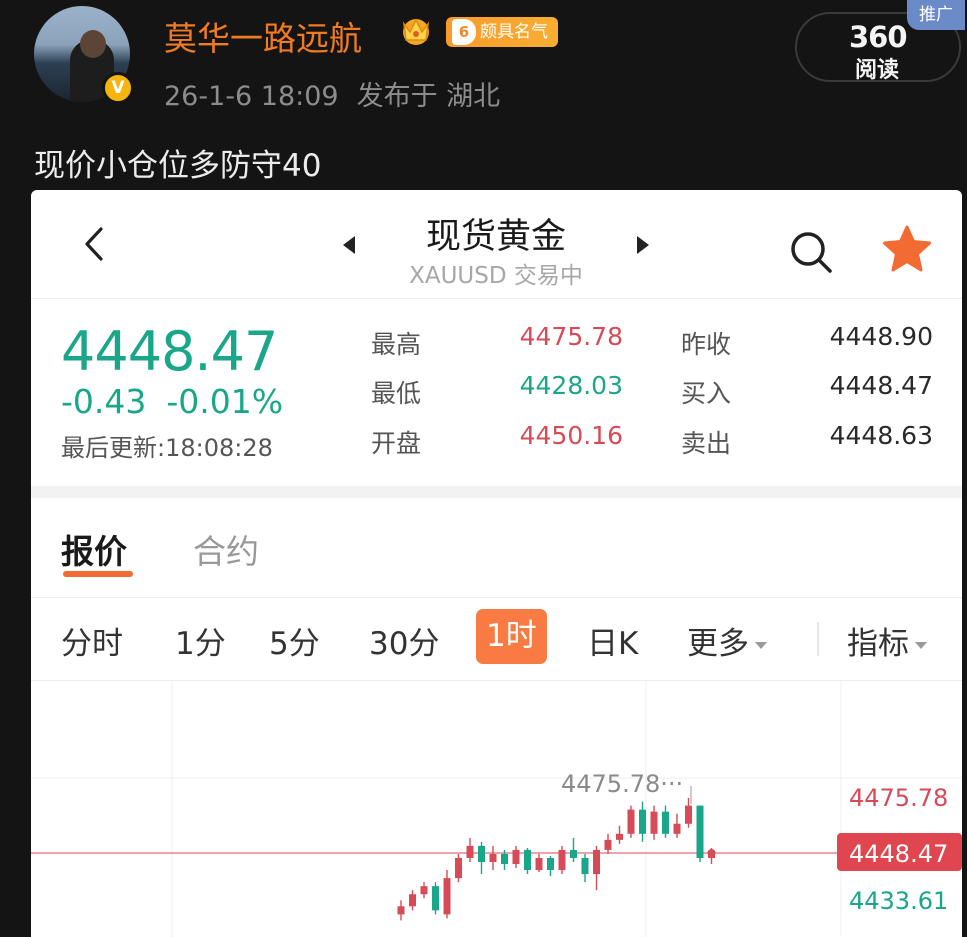  Describe the element at coordinates (226, 549) in the screenshot. I see `tab-contract: 合约` at that location.